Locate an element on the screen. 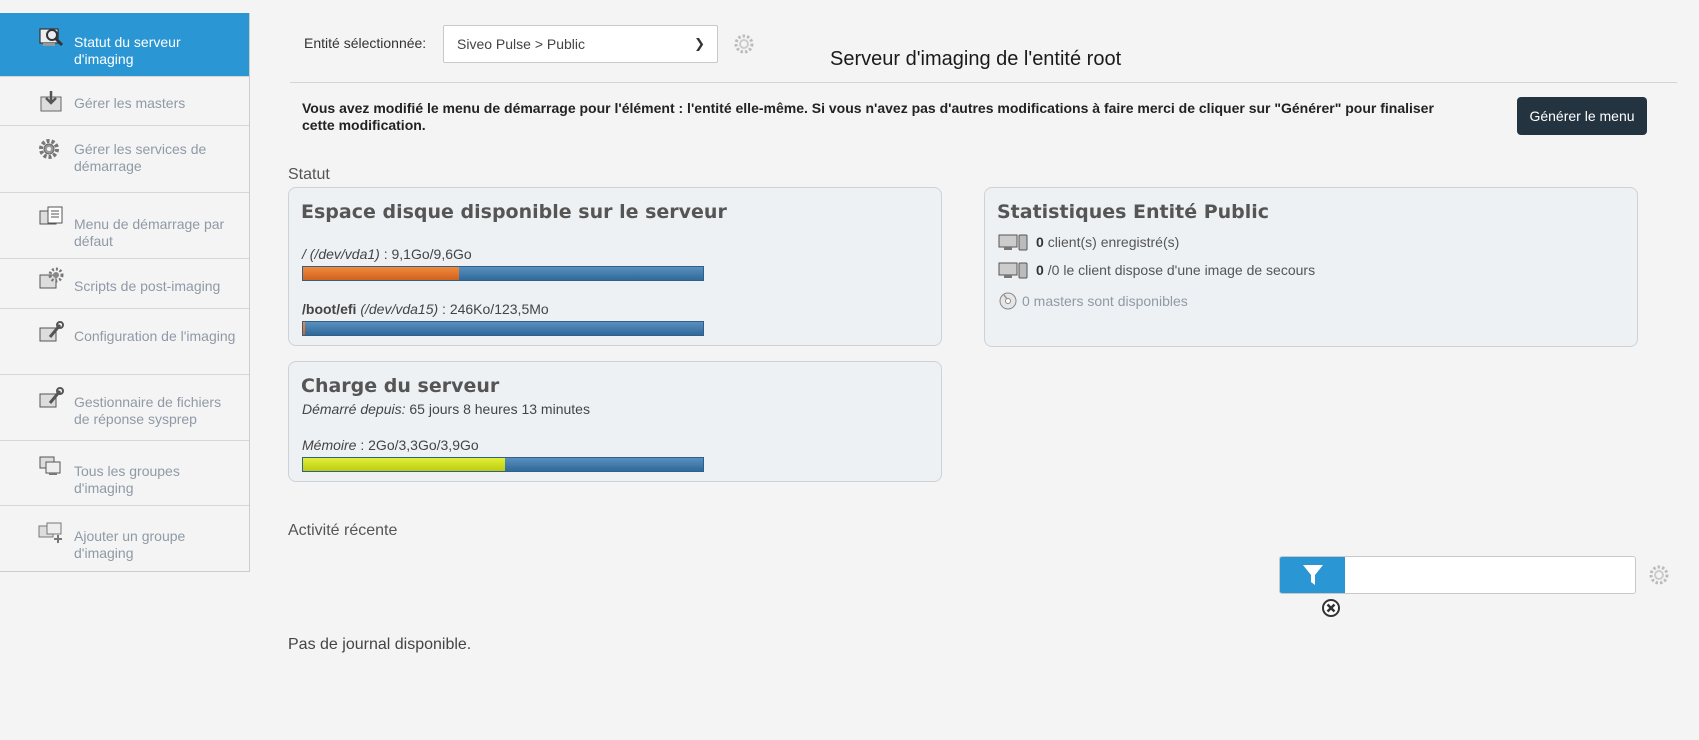 Image resolution: width=1699 pixels, height=740 pixels. memory-bar is located at coordinates (503, 464).